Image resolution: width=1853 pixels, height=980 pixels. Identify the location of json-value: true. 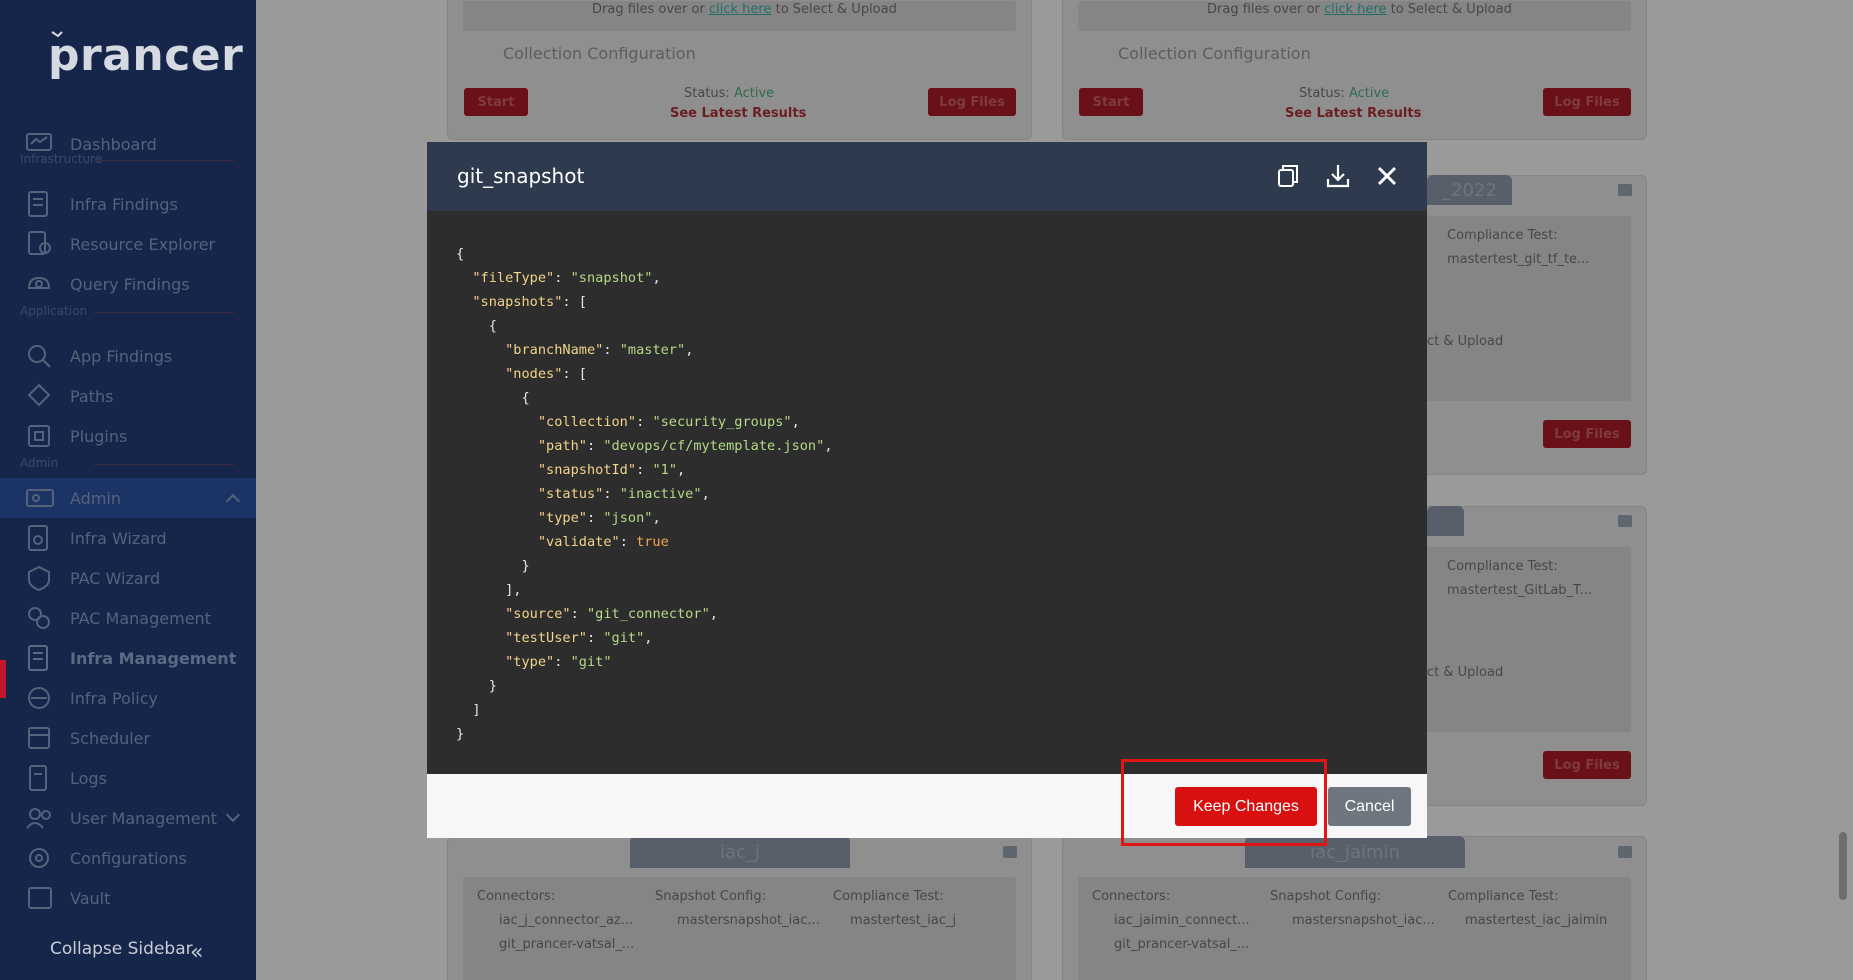
(652, 542).